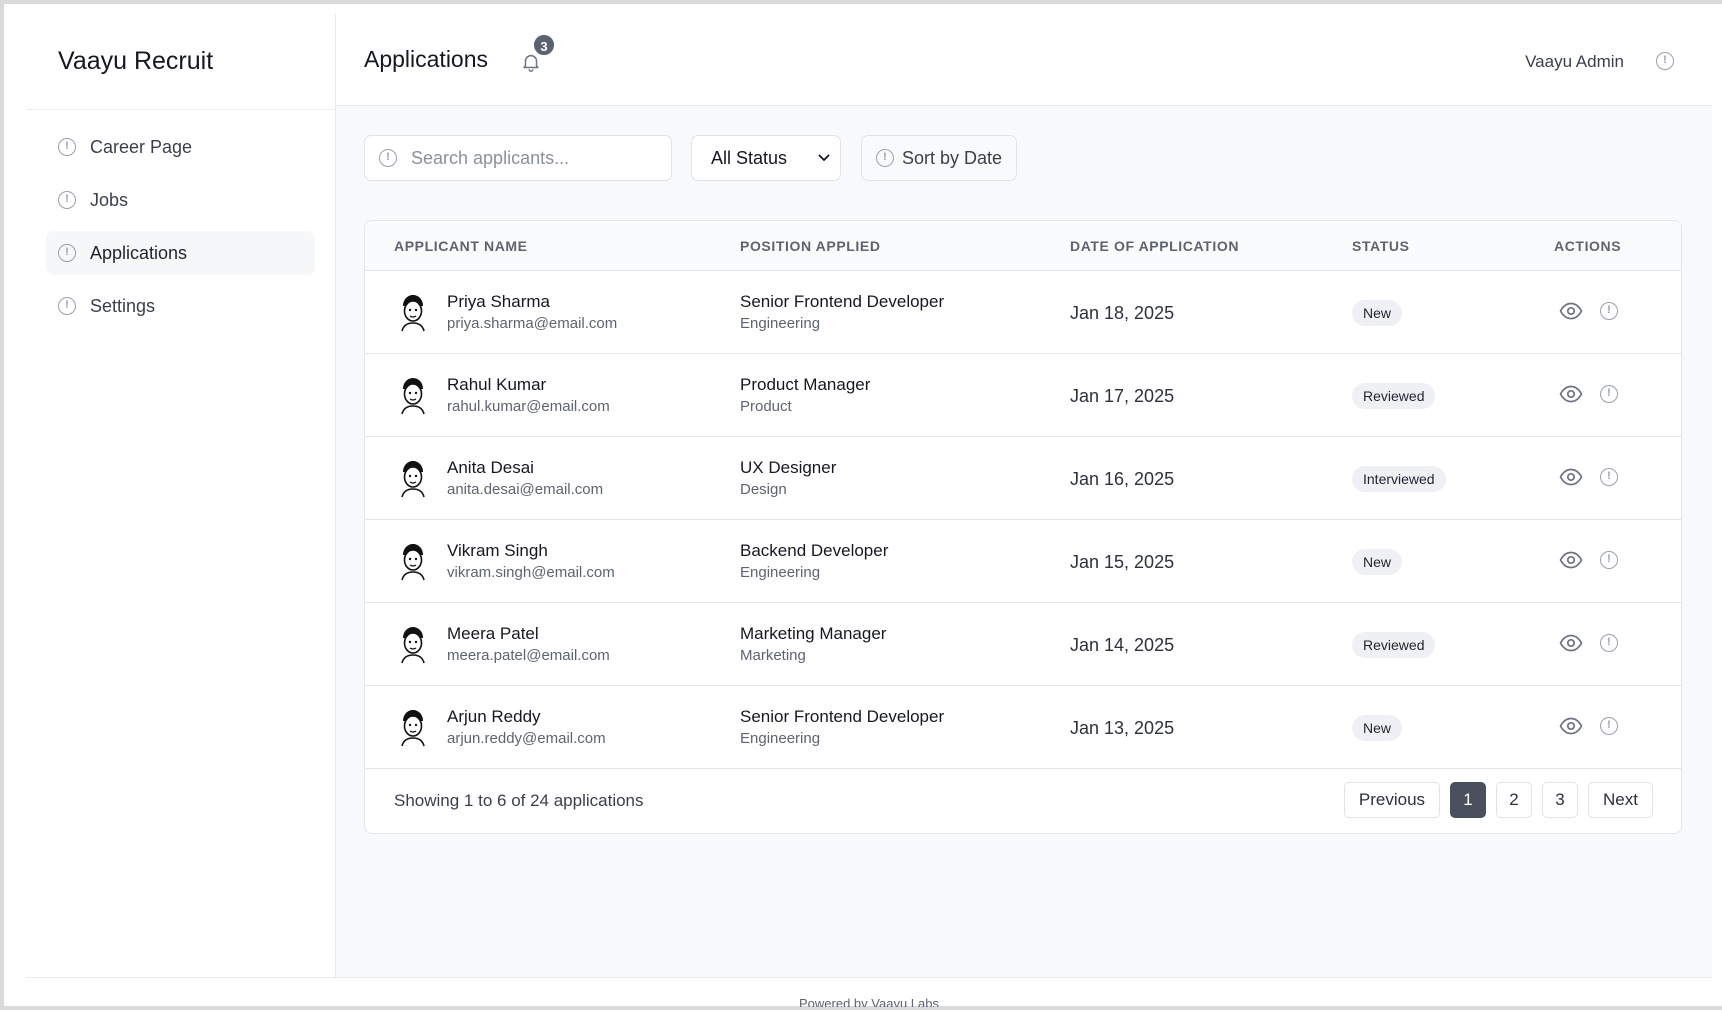 The image size is (1722, 1012). I want to click on previous-page-button: Previous, so click(1392, 800).